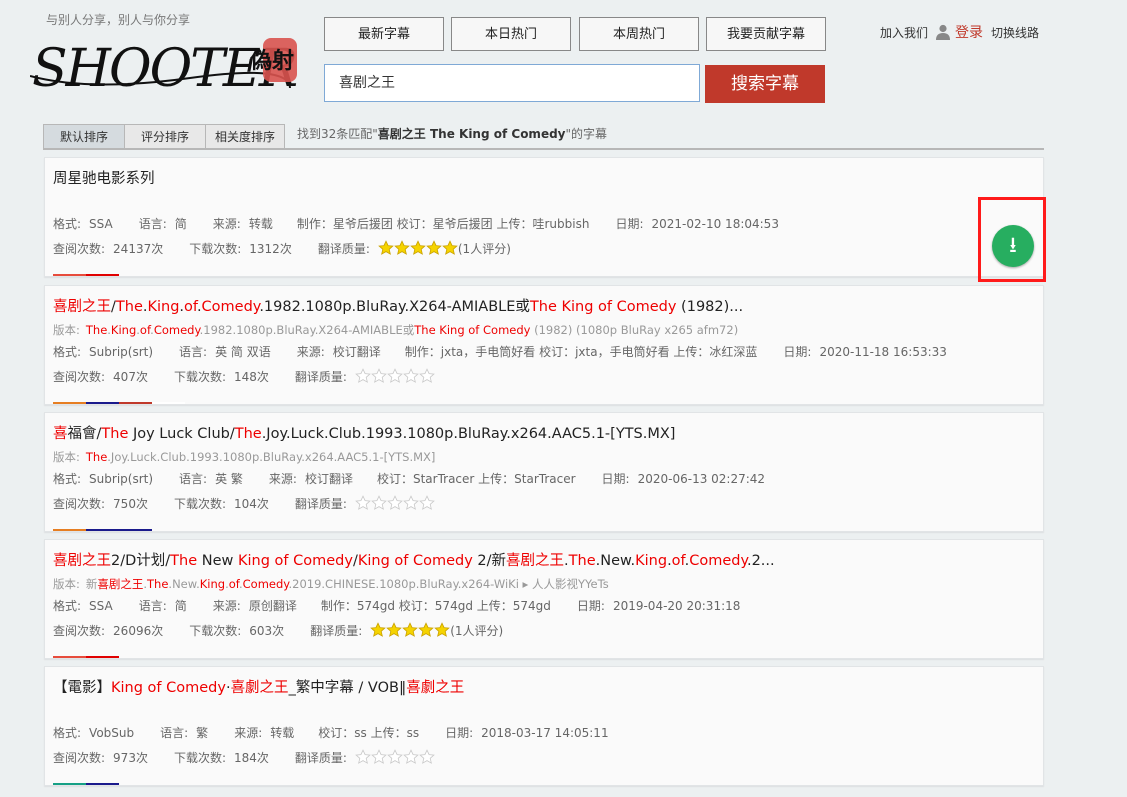  What do you see at coordinates (267, 631) in the screenshot?
I see `meta-value: 603次` at bounding box center [267, 631].